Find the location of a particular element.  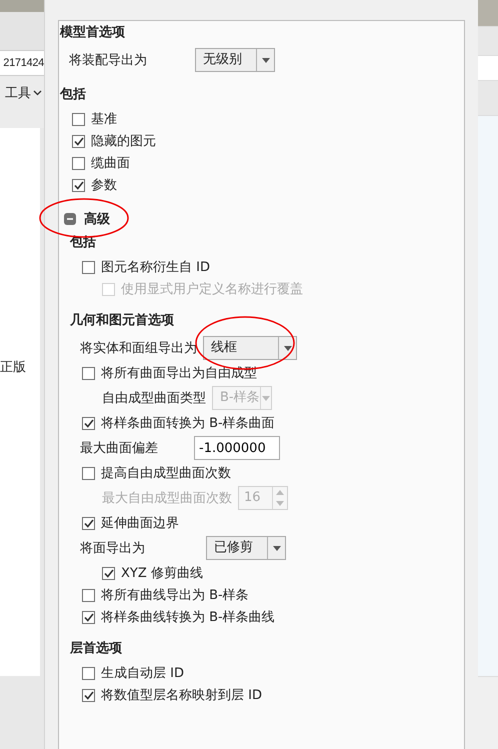

up-arrow-icon is located at coordinates (280, 492).